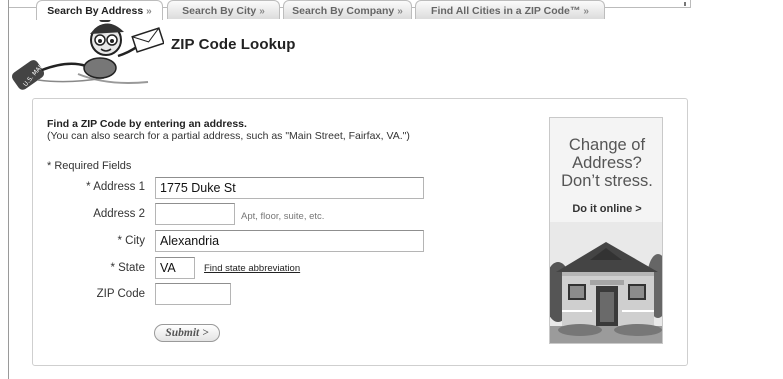 Image resolution: width=783 pixels, height=379 pixels. Describe the element at coordinates (607, 145) in the screenshot. I see `ad-line1: Change of` at that location.